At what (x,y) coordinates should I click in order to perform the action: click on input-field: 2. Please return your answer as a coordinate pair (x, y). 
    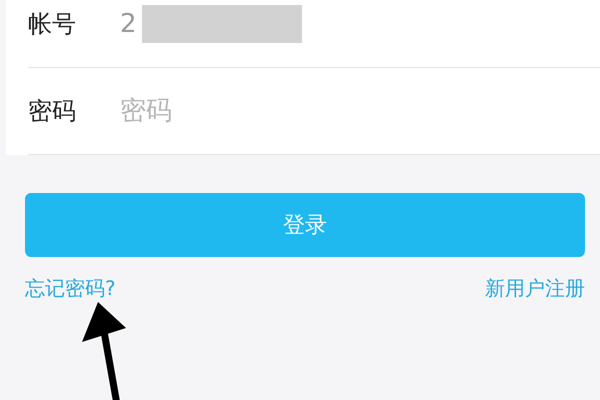
    Looking at the image, I should click on (360, 23).